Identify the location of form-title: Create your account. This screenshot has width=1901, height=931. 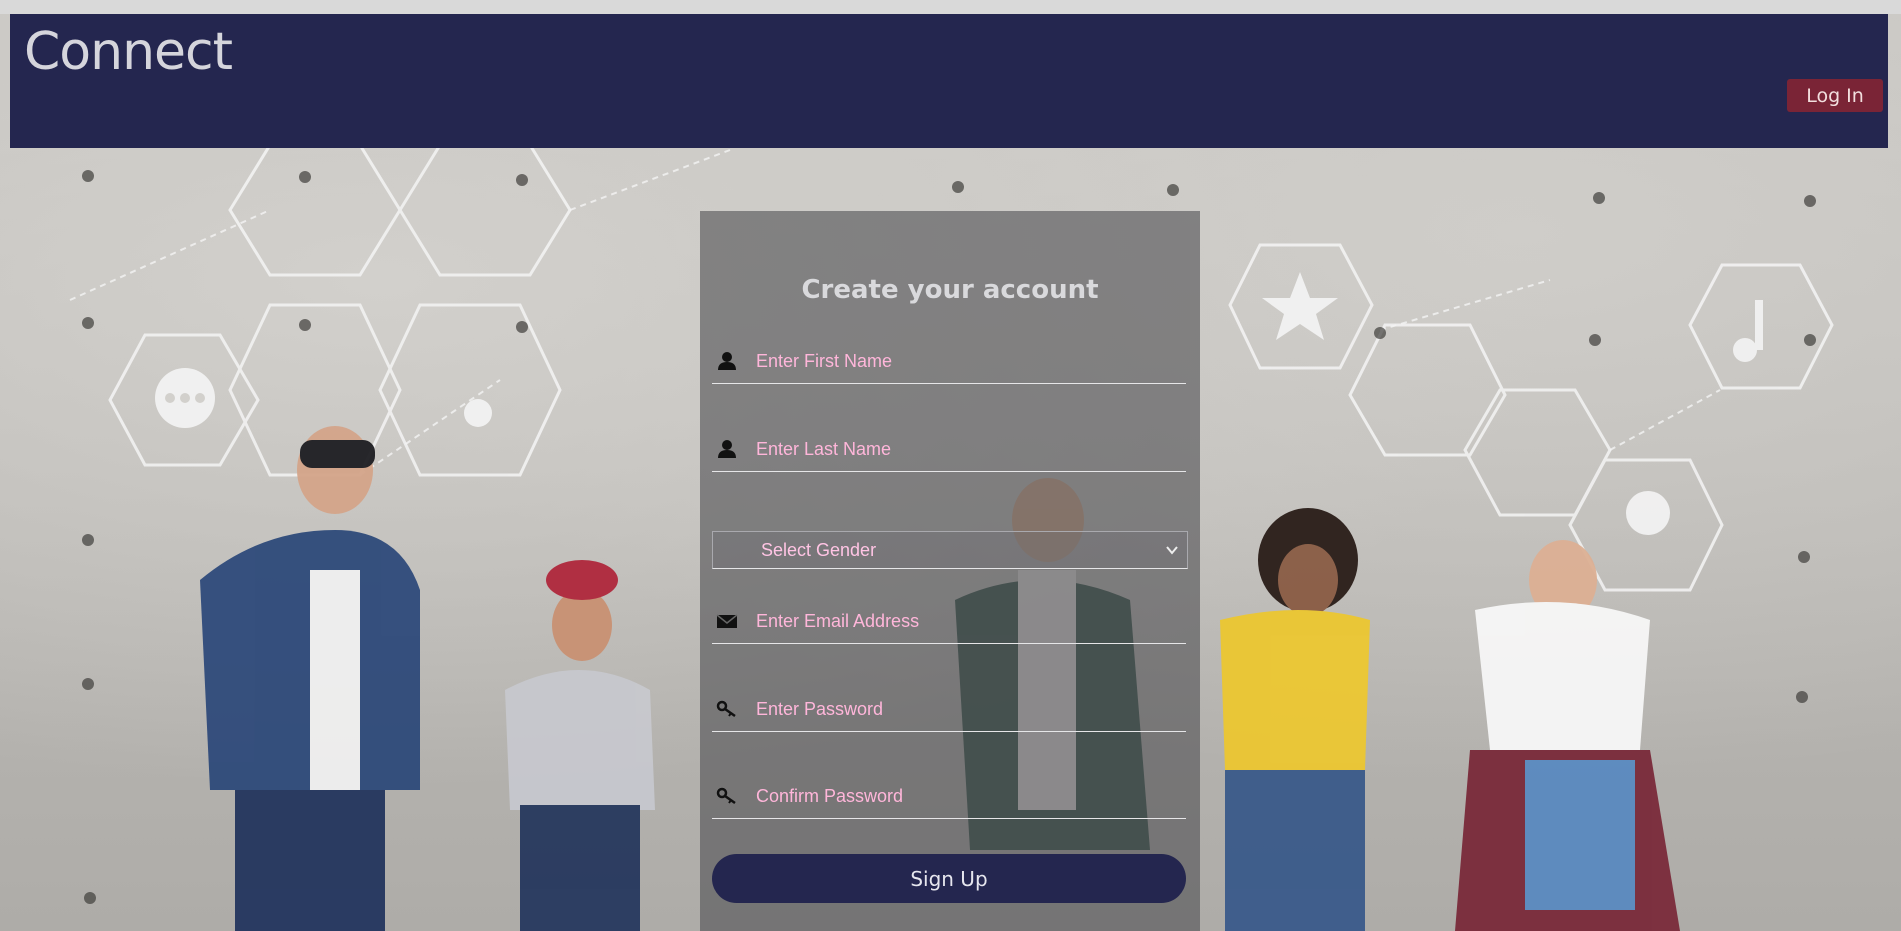
(950, 290).